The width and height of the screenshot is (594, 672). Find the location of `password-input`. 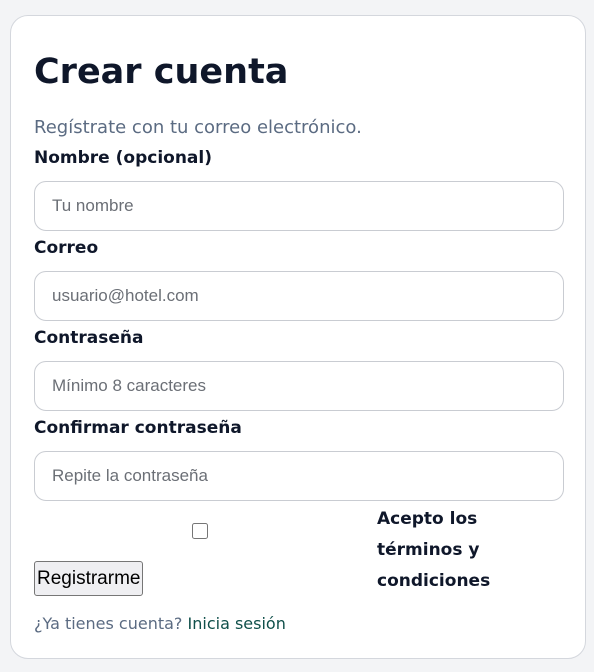

password-input is located at coordinates (299, 386).